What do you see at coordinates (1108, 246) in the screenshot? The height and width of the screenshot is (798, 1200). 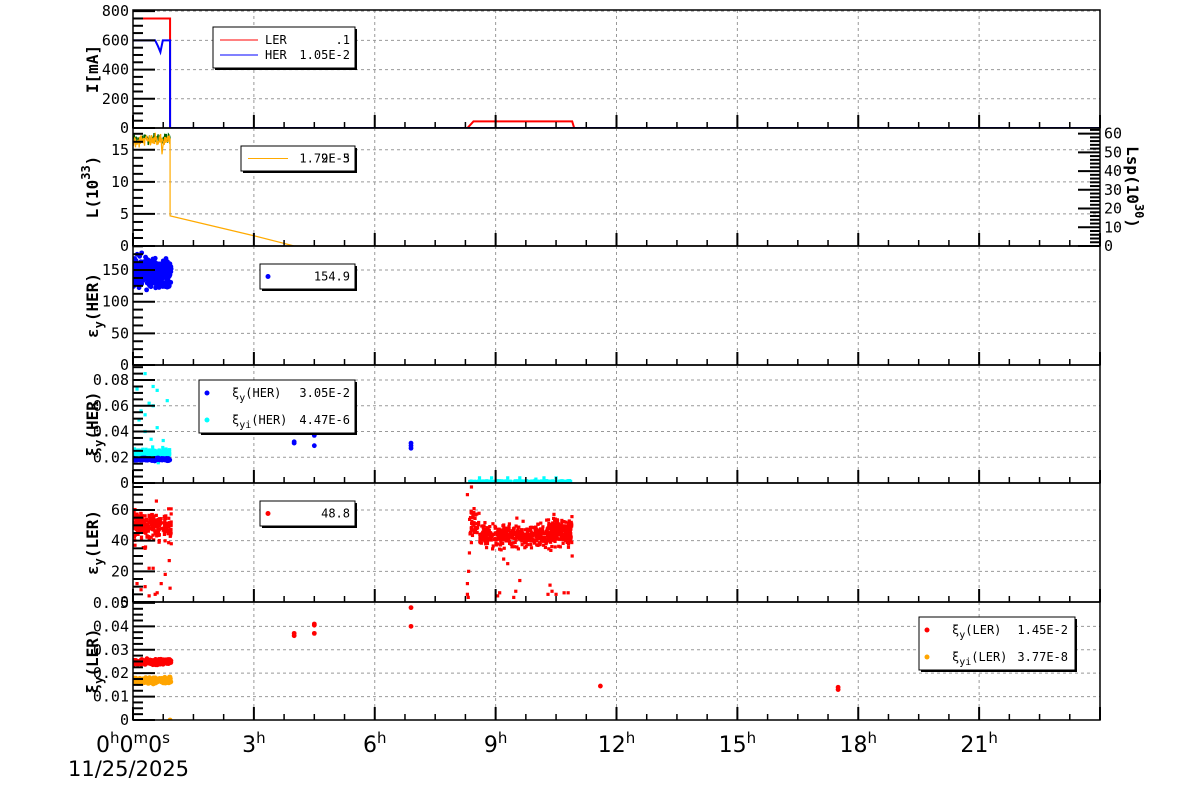 I see `right-y-tick-label: 0` at bounding box center [1108, 246].